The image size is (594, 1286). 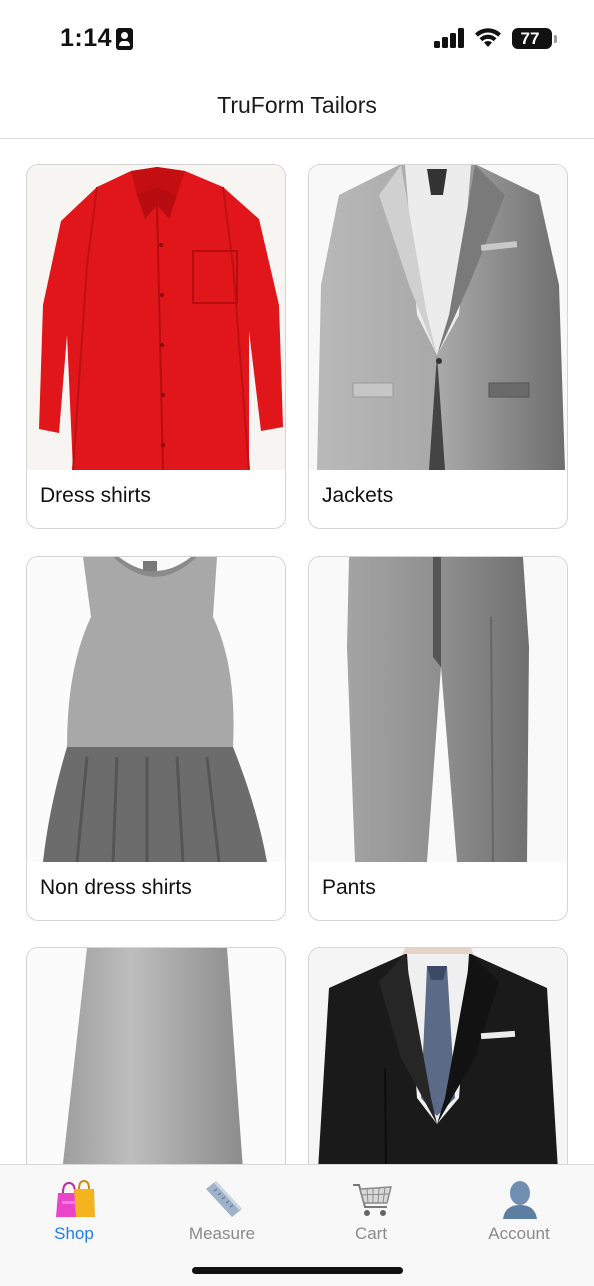 I want to click on battery-cap, so click(x=555, y=39).